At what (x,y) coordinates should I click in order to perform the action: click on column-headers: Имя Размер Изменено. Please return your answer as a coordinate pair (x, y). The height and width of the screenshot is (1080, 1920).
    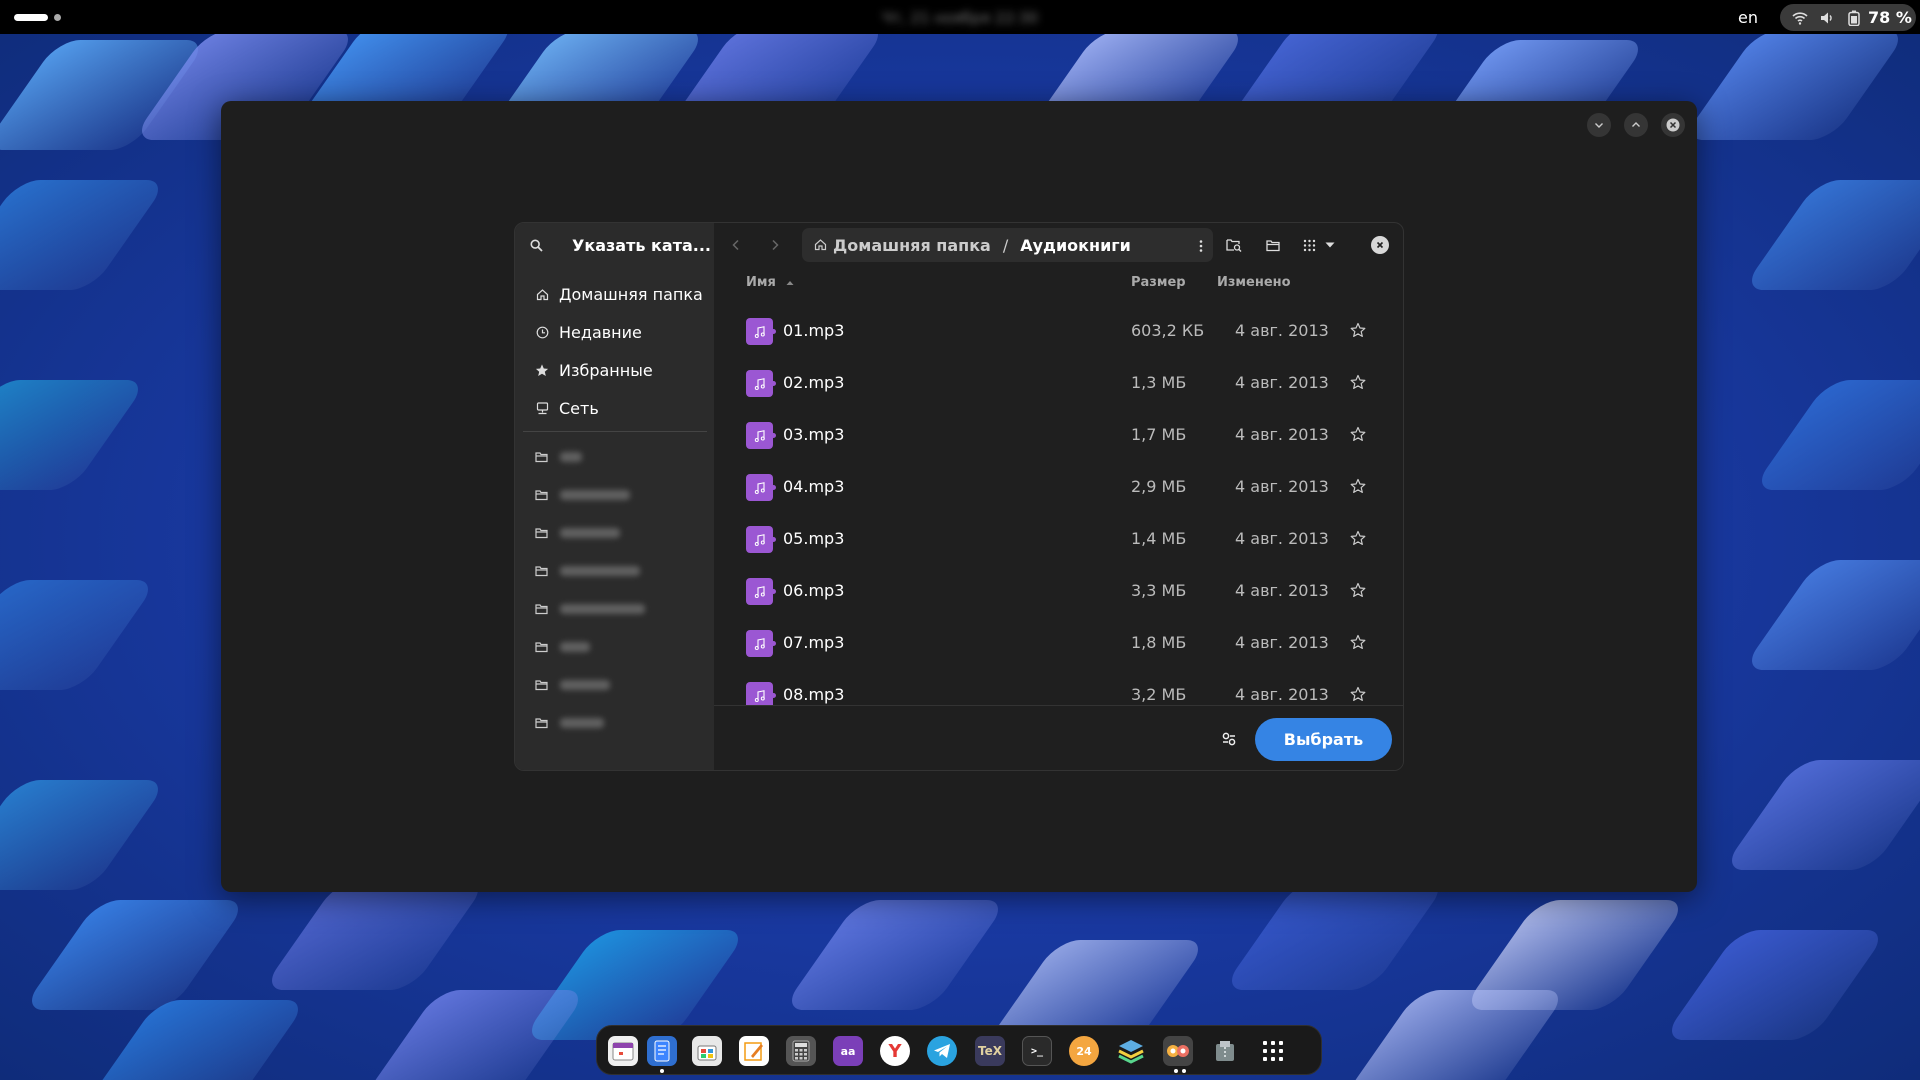
    Looking at the image, I should click on (1058, 285).